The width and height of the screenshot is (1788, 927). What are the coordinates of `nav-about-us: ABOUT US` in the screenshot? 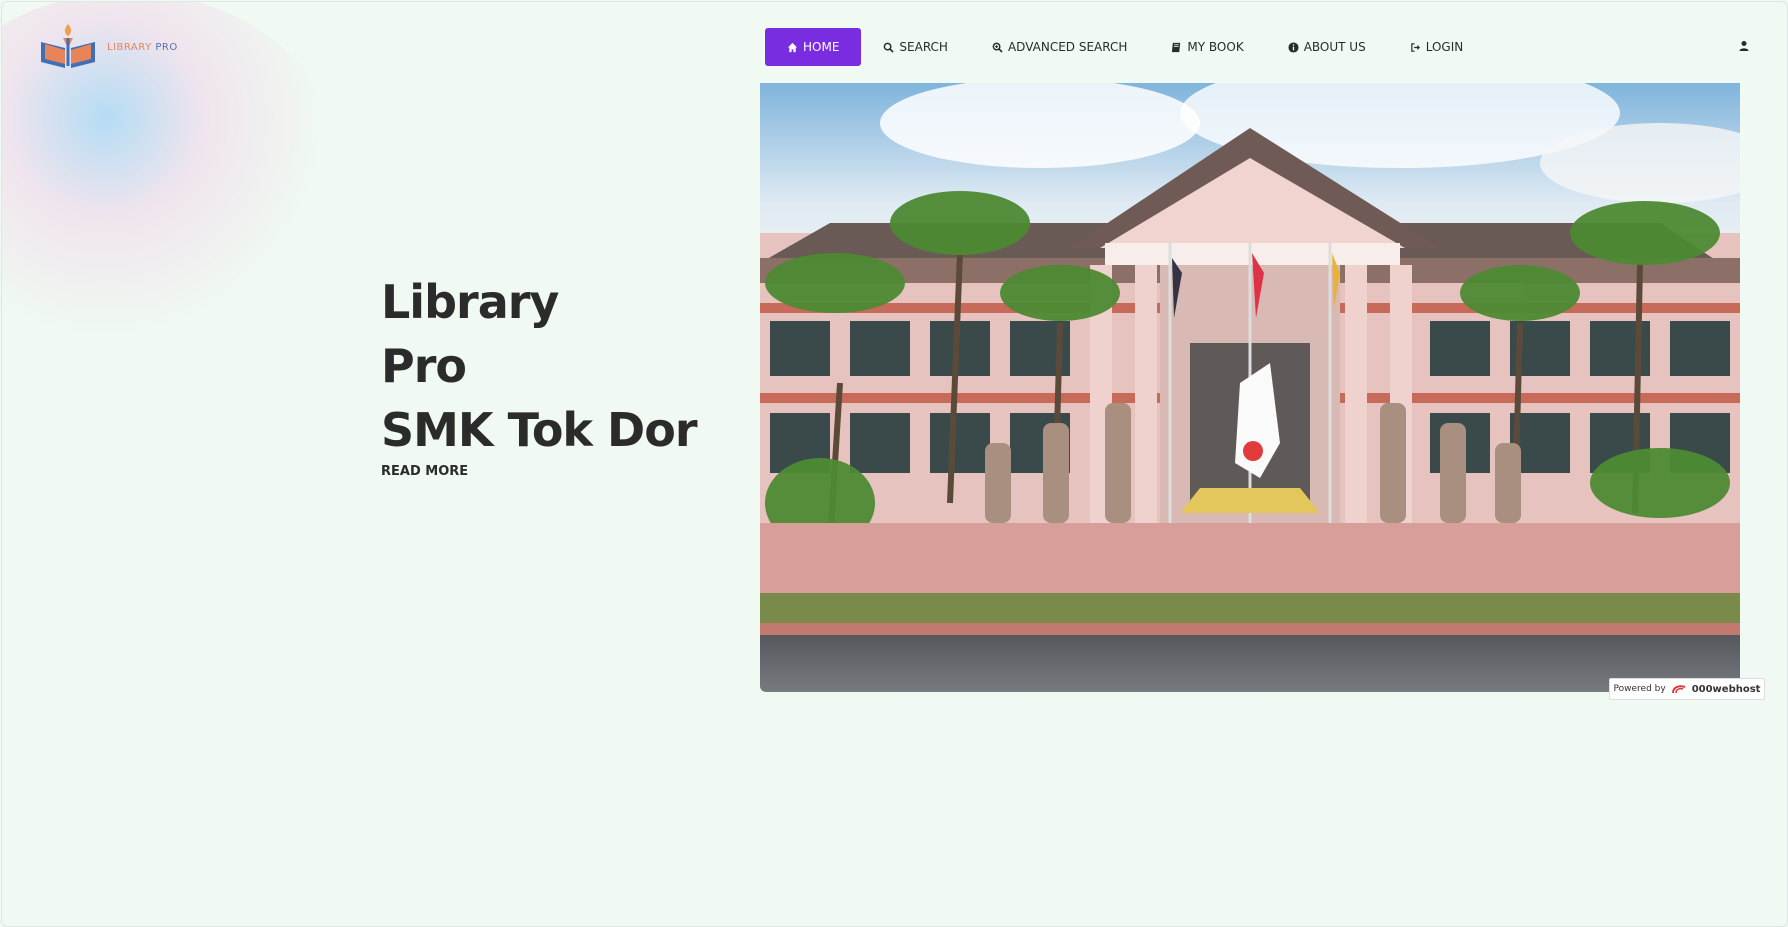 It's located at (1327, 47).